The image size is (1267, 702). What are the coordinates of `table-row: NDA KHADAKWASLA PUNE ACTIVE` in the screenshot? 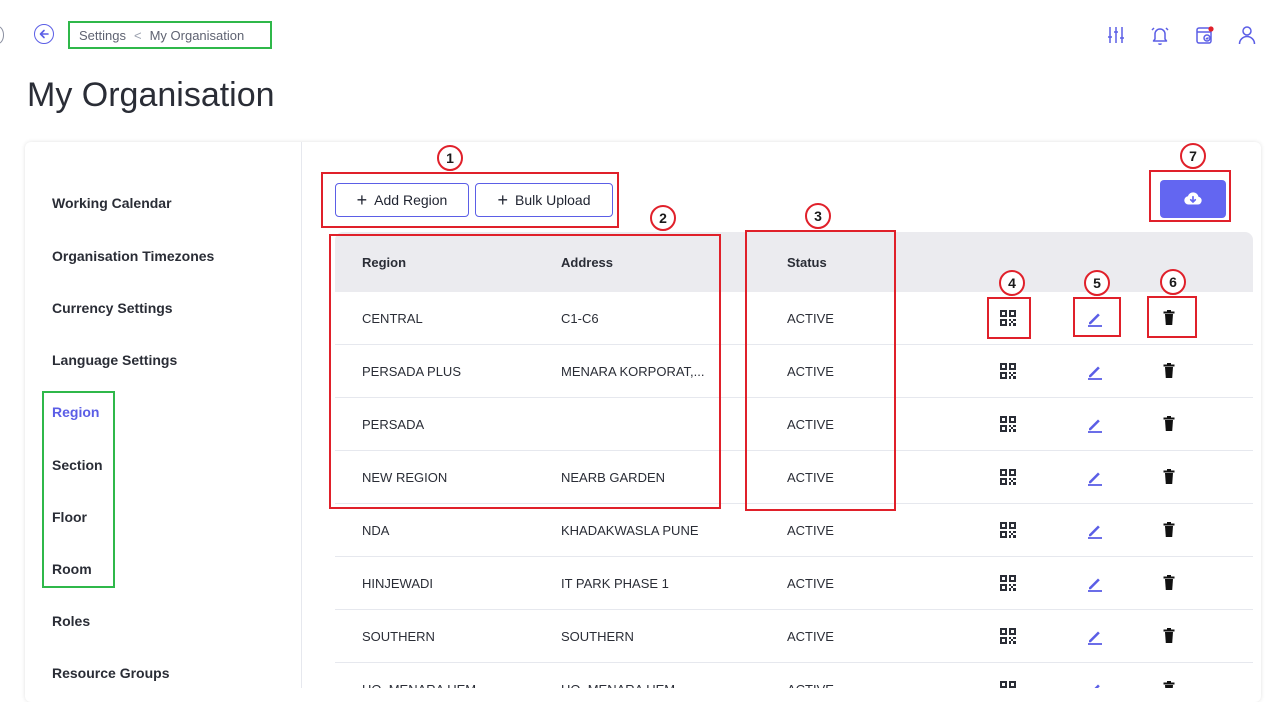 It's located at (794, 530).